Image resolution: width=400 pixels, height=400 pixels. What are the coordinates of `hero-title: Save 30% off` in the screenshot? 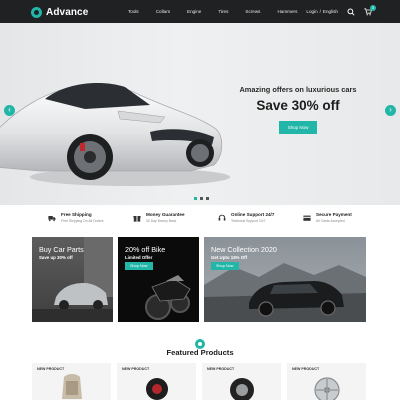 It's located at (298, 105).